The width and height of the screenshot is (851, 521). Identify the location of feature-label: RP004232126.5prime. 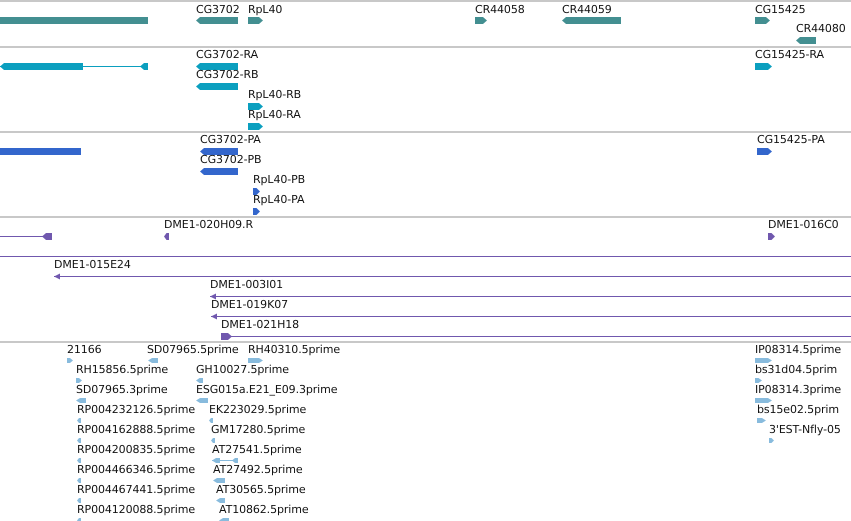
(136, 409).